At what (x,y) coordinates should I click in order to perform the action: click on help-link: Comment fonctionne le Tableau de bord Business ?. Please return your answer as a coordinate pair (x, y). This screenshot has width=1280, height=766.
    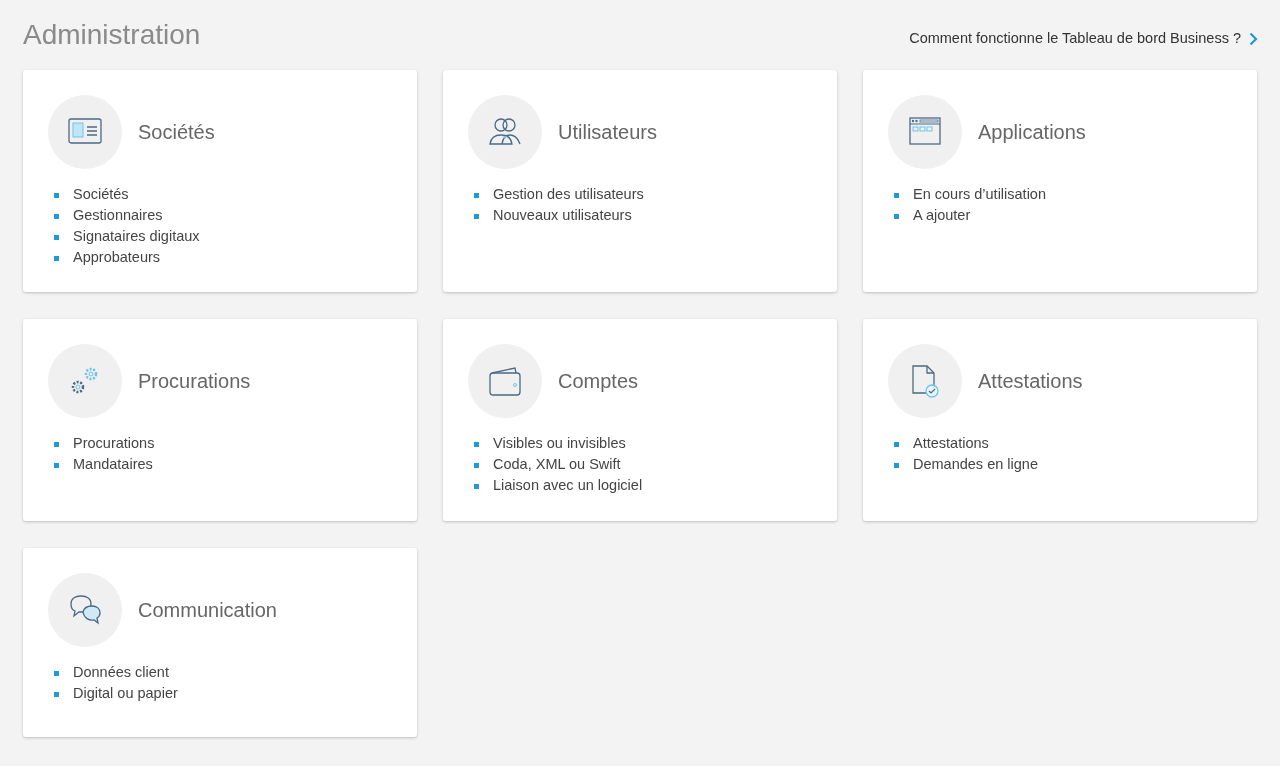
    Looking at the image, I should click on (1083, 39).